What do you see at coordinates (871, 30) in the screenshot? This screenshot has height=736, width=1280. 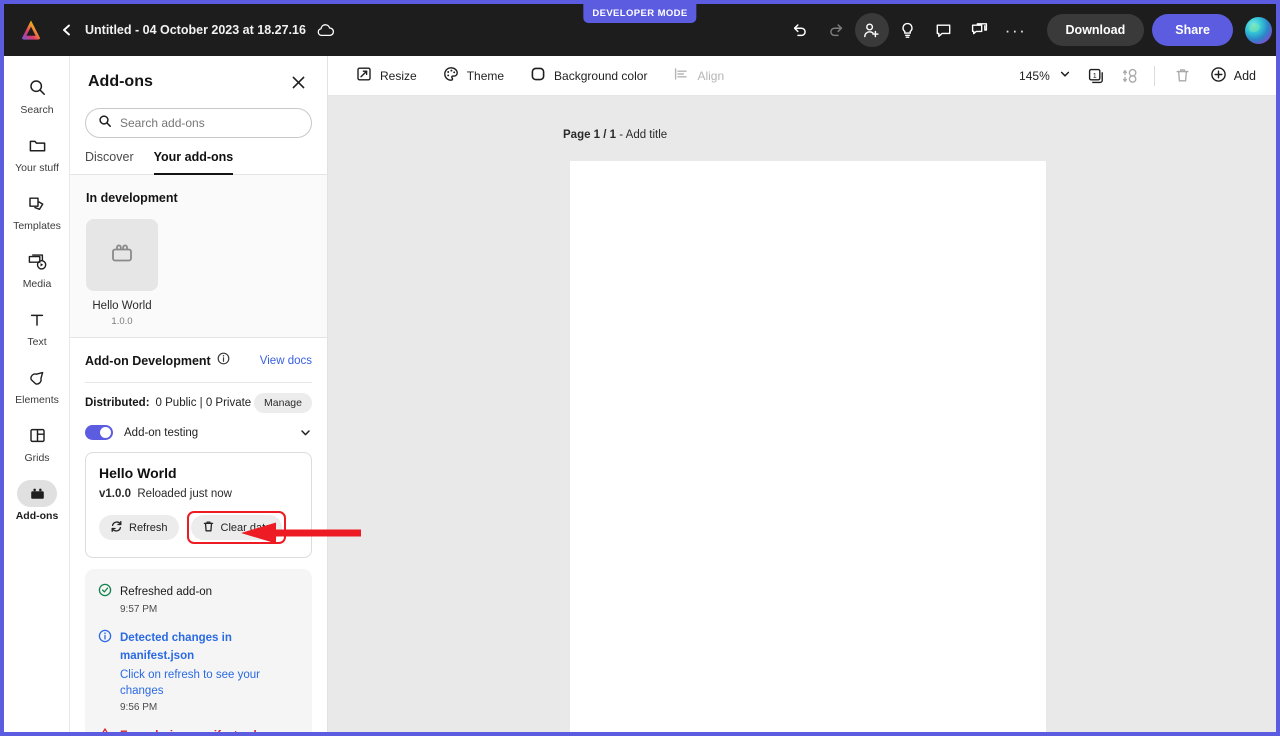 I see `invite-user-icon` at bounding box center [871, 30].